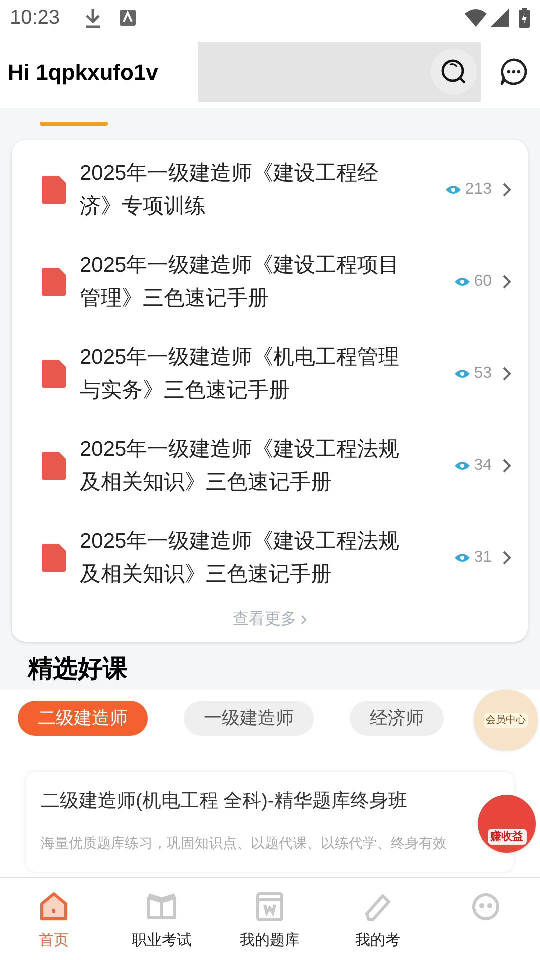  Describe the element at coordinates (478, 190) in the screenshot. I see `view-count: 213` at that location.